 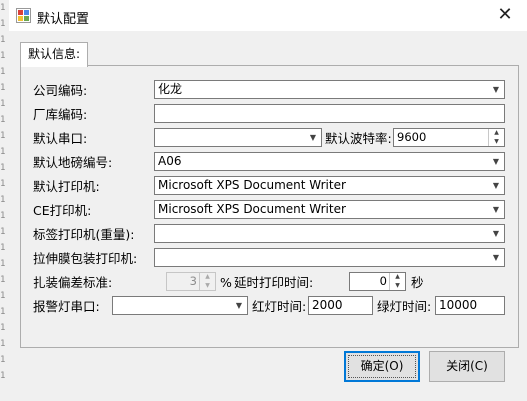 I want to click on stretch-printer-label: 拉伸膜包装打印机:, so click(x=85, y=258).